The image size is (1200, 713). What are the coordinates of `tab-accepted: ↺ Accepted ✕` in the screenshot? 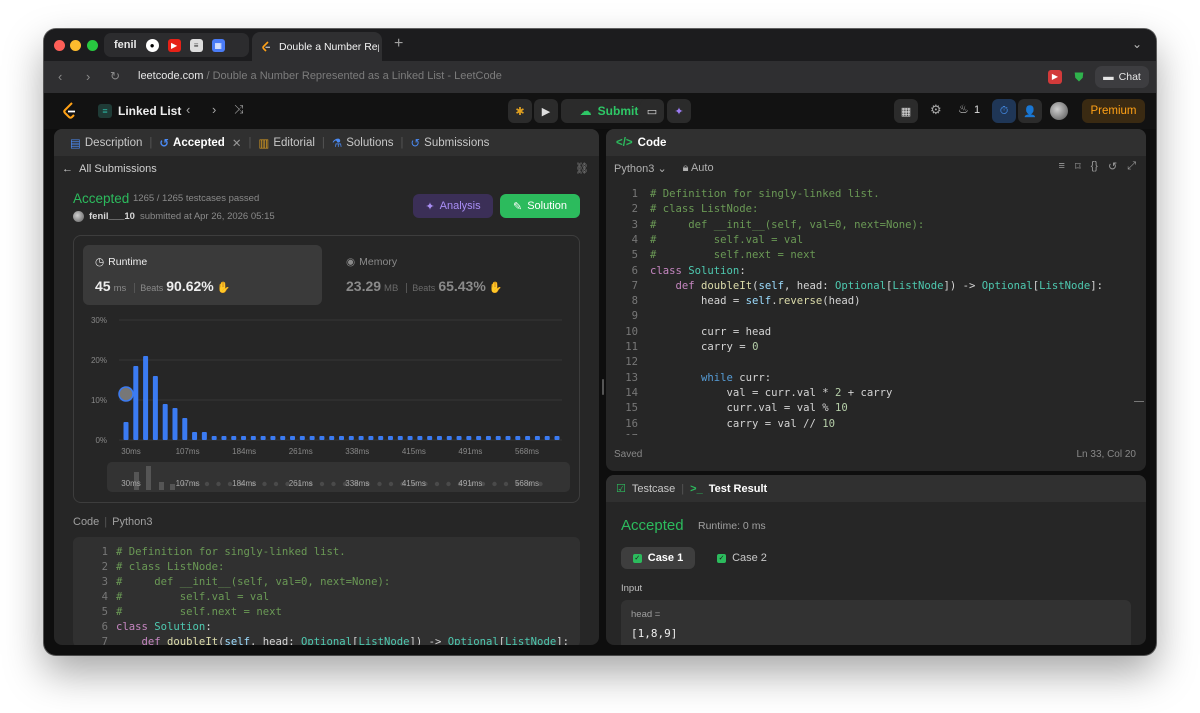 It's located at (200, 143).